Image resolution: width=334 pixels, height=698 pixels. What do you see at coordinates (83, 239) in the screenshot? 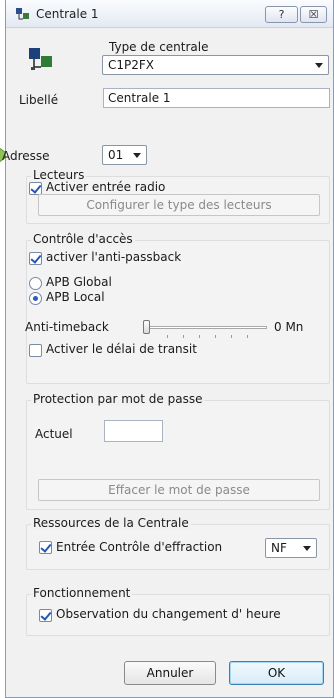
I see `access-control-title: Contrôle d'accès` at bounding box center [83, 239].